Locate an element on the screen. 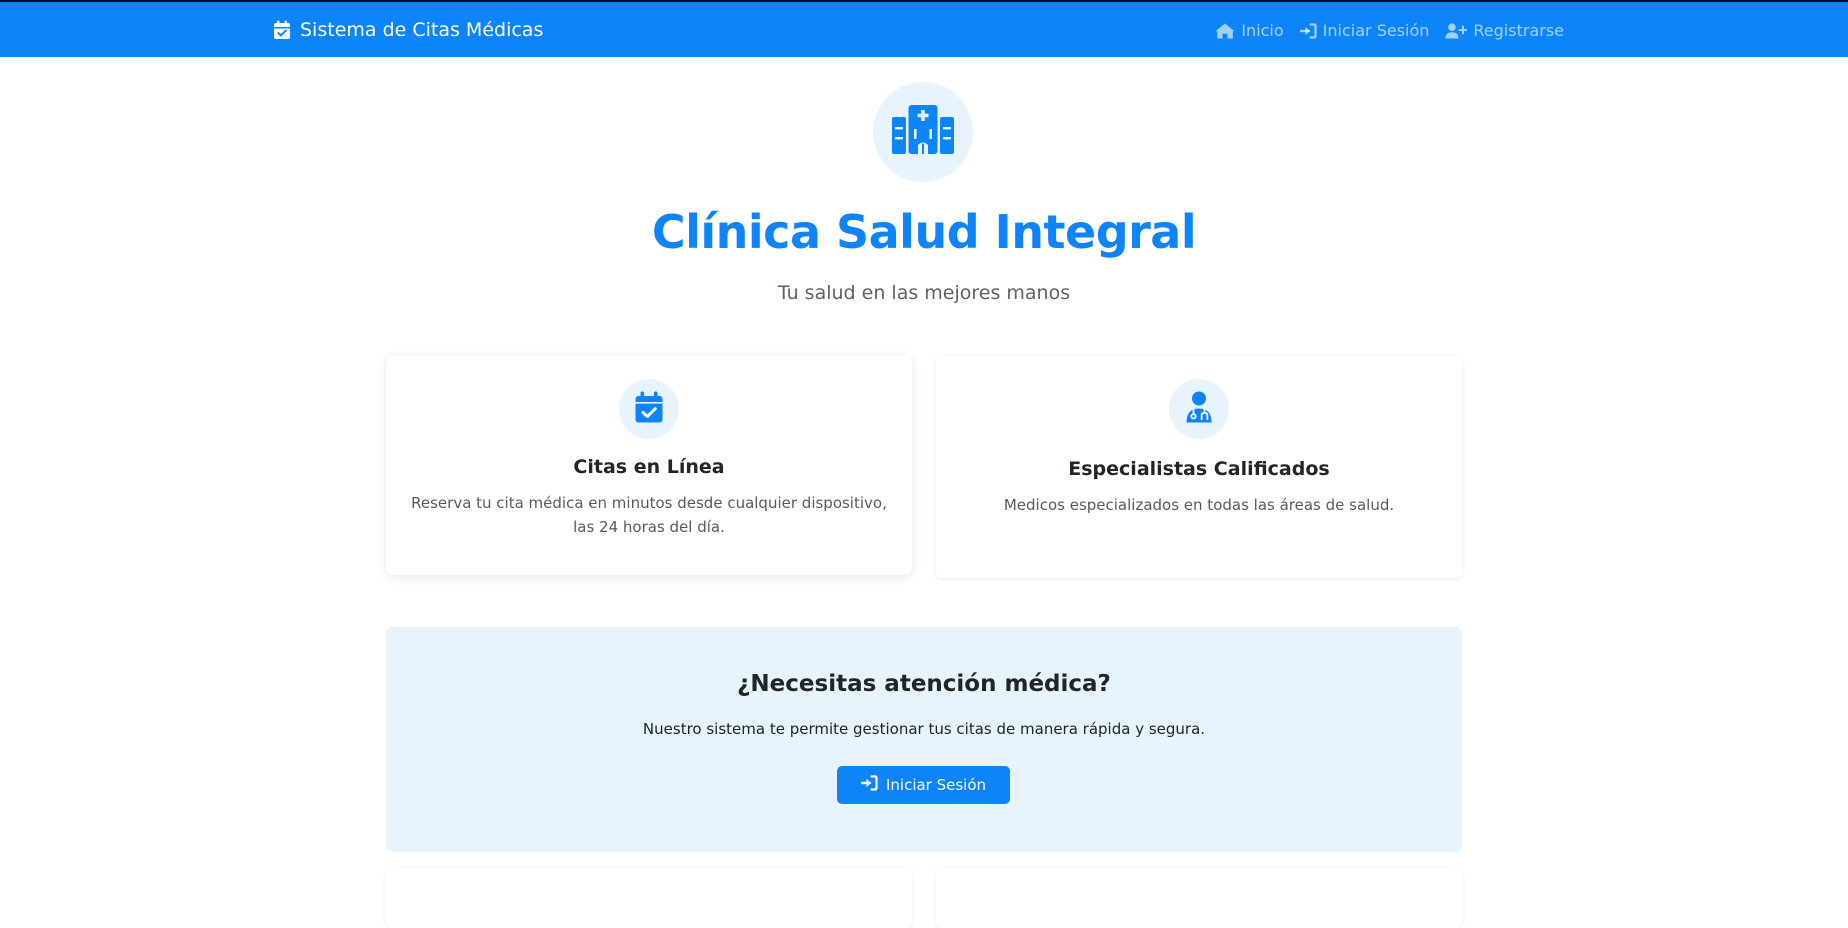  brand-link: Sistema de Citas Médicas is located at coordinates (408, 30).